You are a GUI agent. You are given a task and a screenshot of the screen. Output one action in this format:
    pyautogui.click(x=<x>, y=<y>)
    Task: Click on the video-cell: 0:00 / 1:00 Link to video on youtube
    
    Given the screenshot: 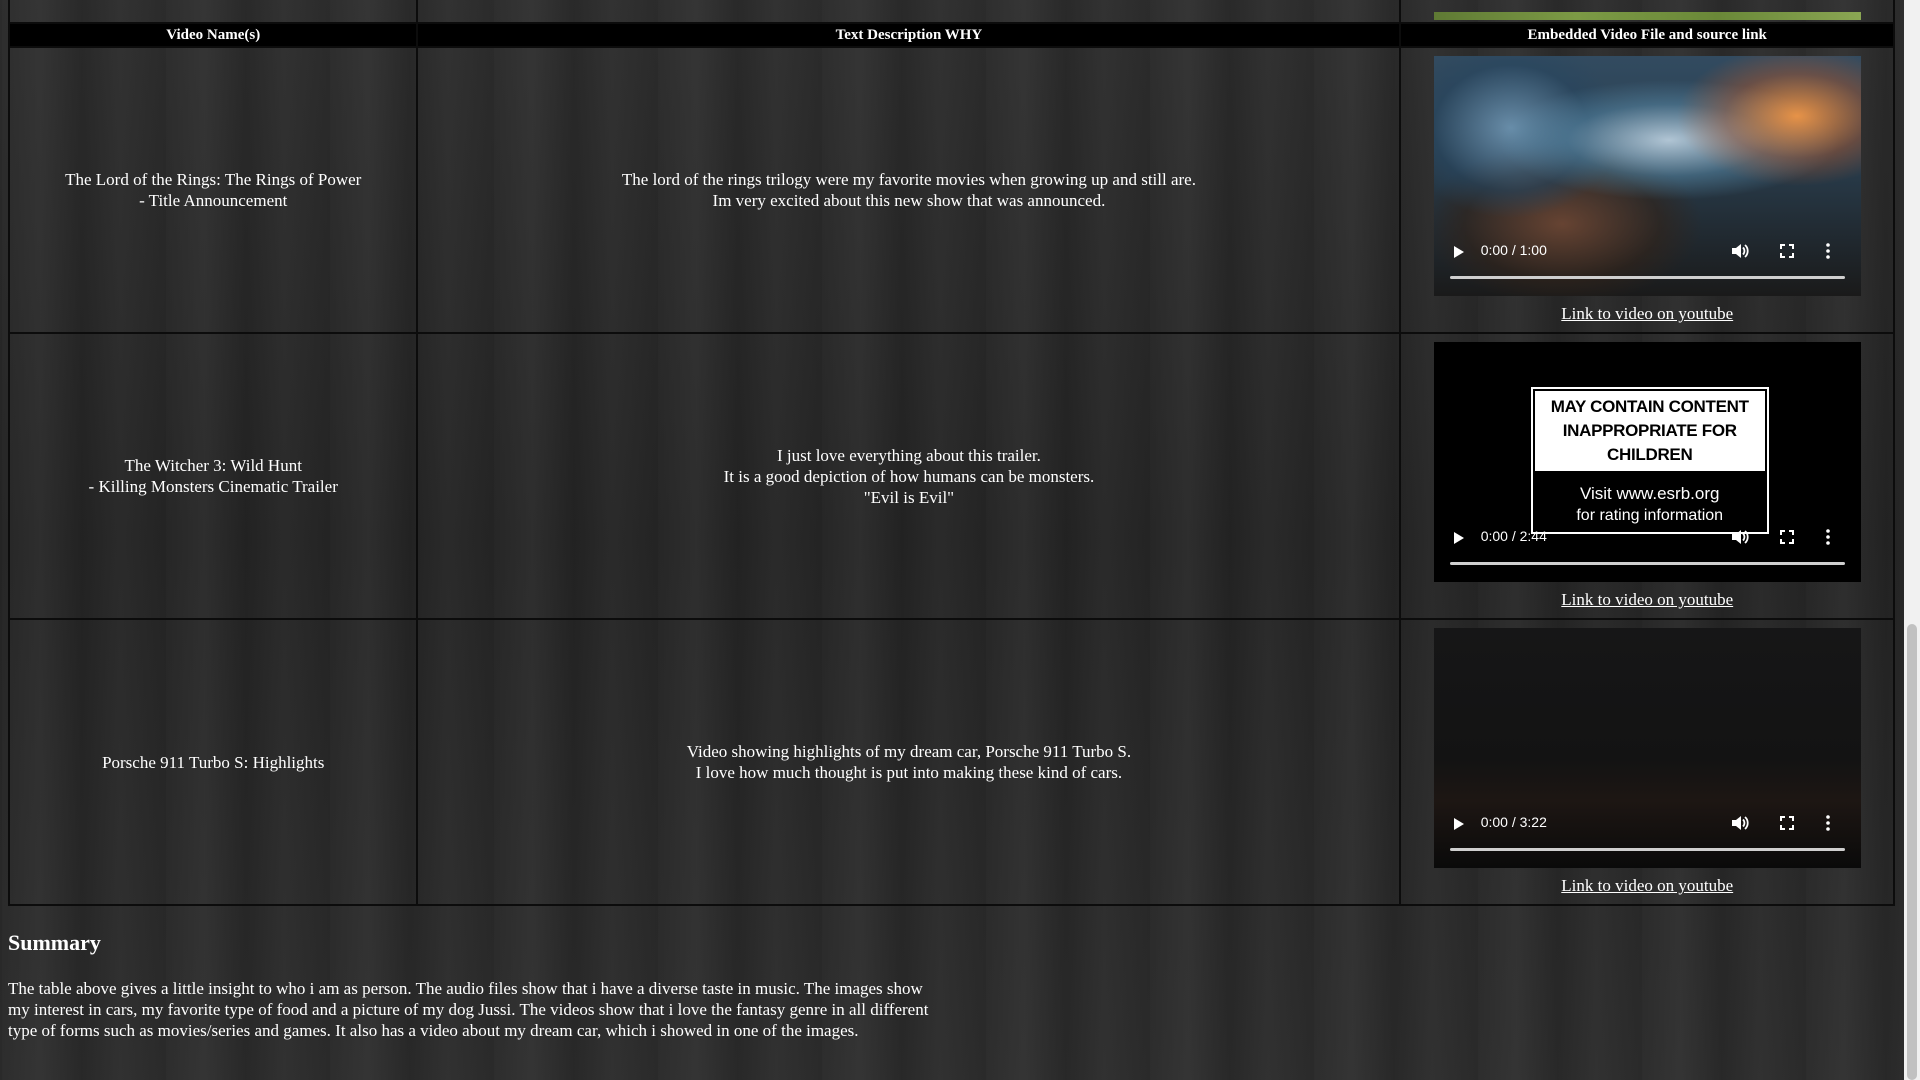 What is the action you would take?
    pyautogui.click(x=1647, y=190)
    